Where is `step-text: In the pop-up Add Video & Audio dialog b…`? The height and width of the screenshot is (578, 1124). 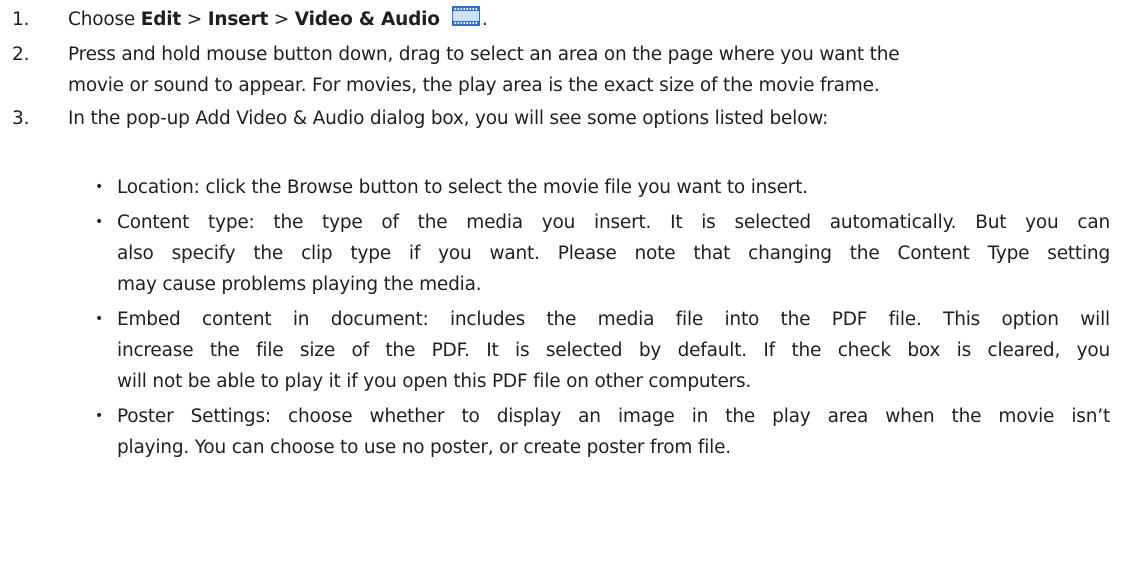 step-text: In the pop-up Add Video & Audio dialog b… is located at coordinates (588, 118).